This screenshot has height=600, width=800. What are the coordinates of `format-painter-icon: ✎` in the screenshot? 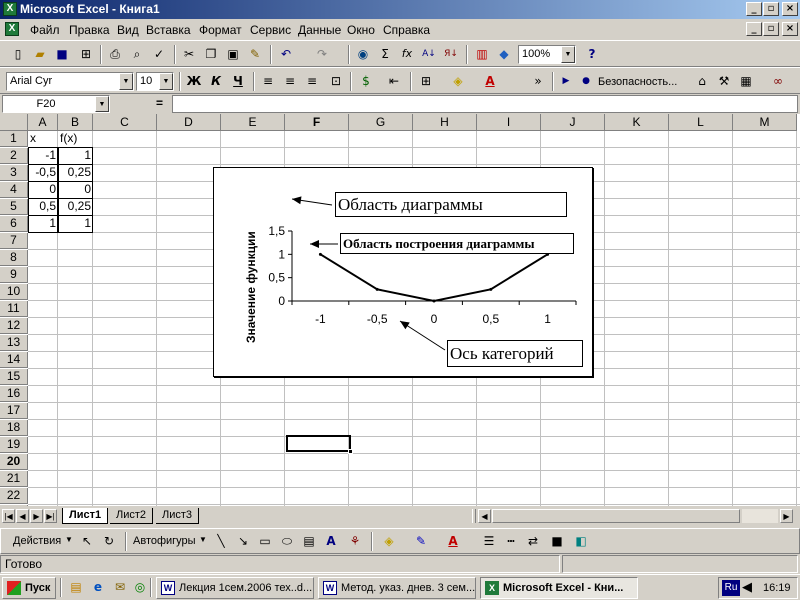 It's located at (255, 54).